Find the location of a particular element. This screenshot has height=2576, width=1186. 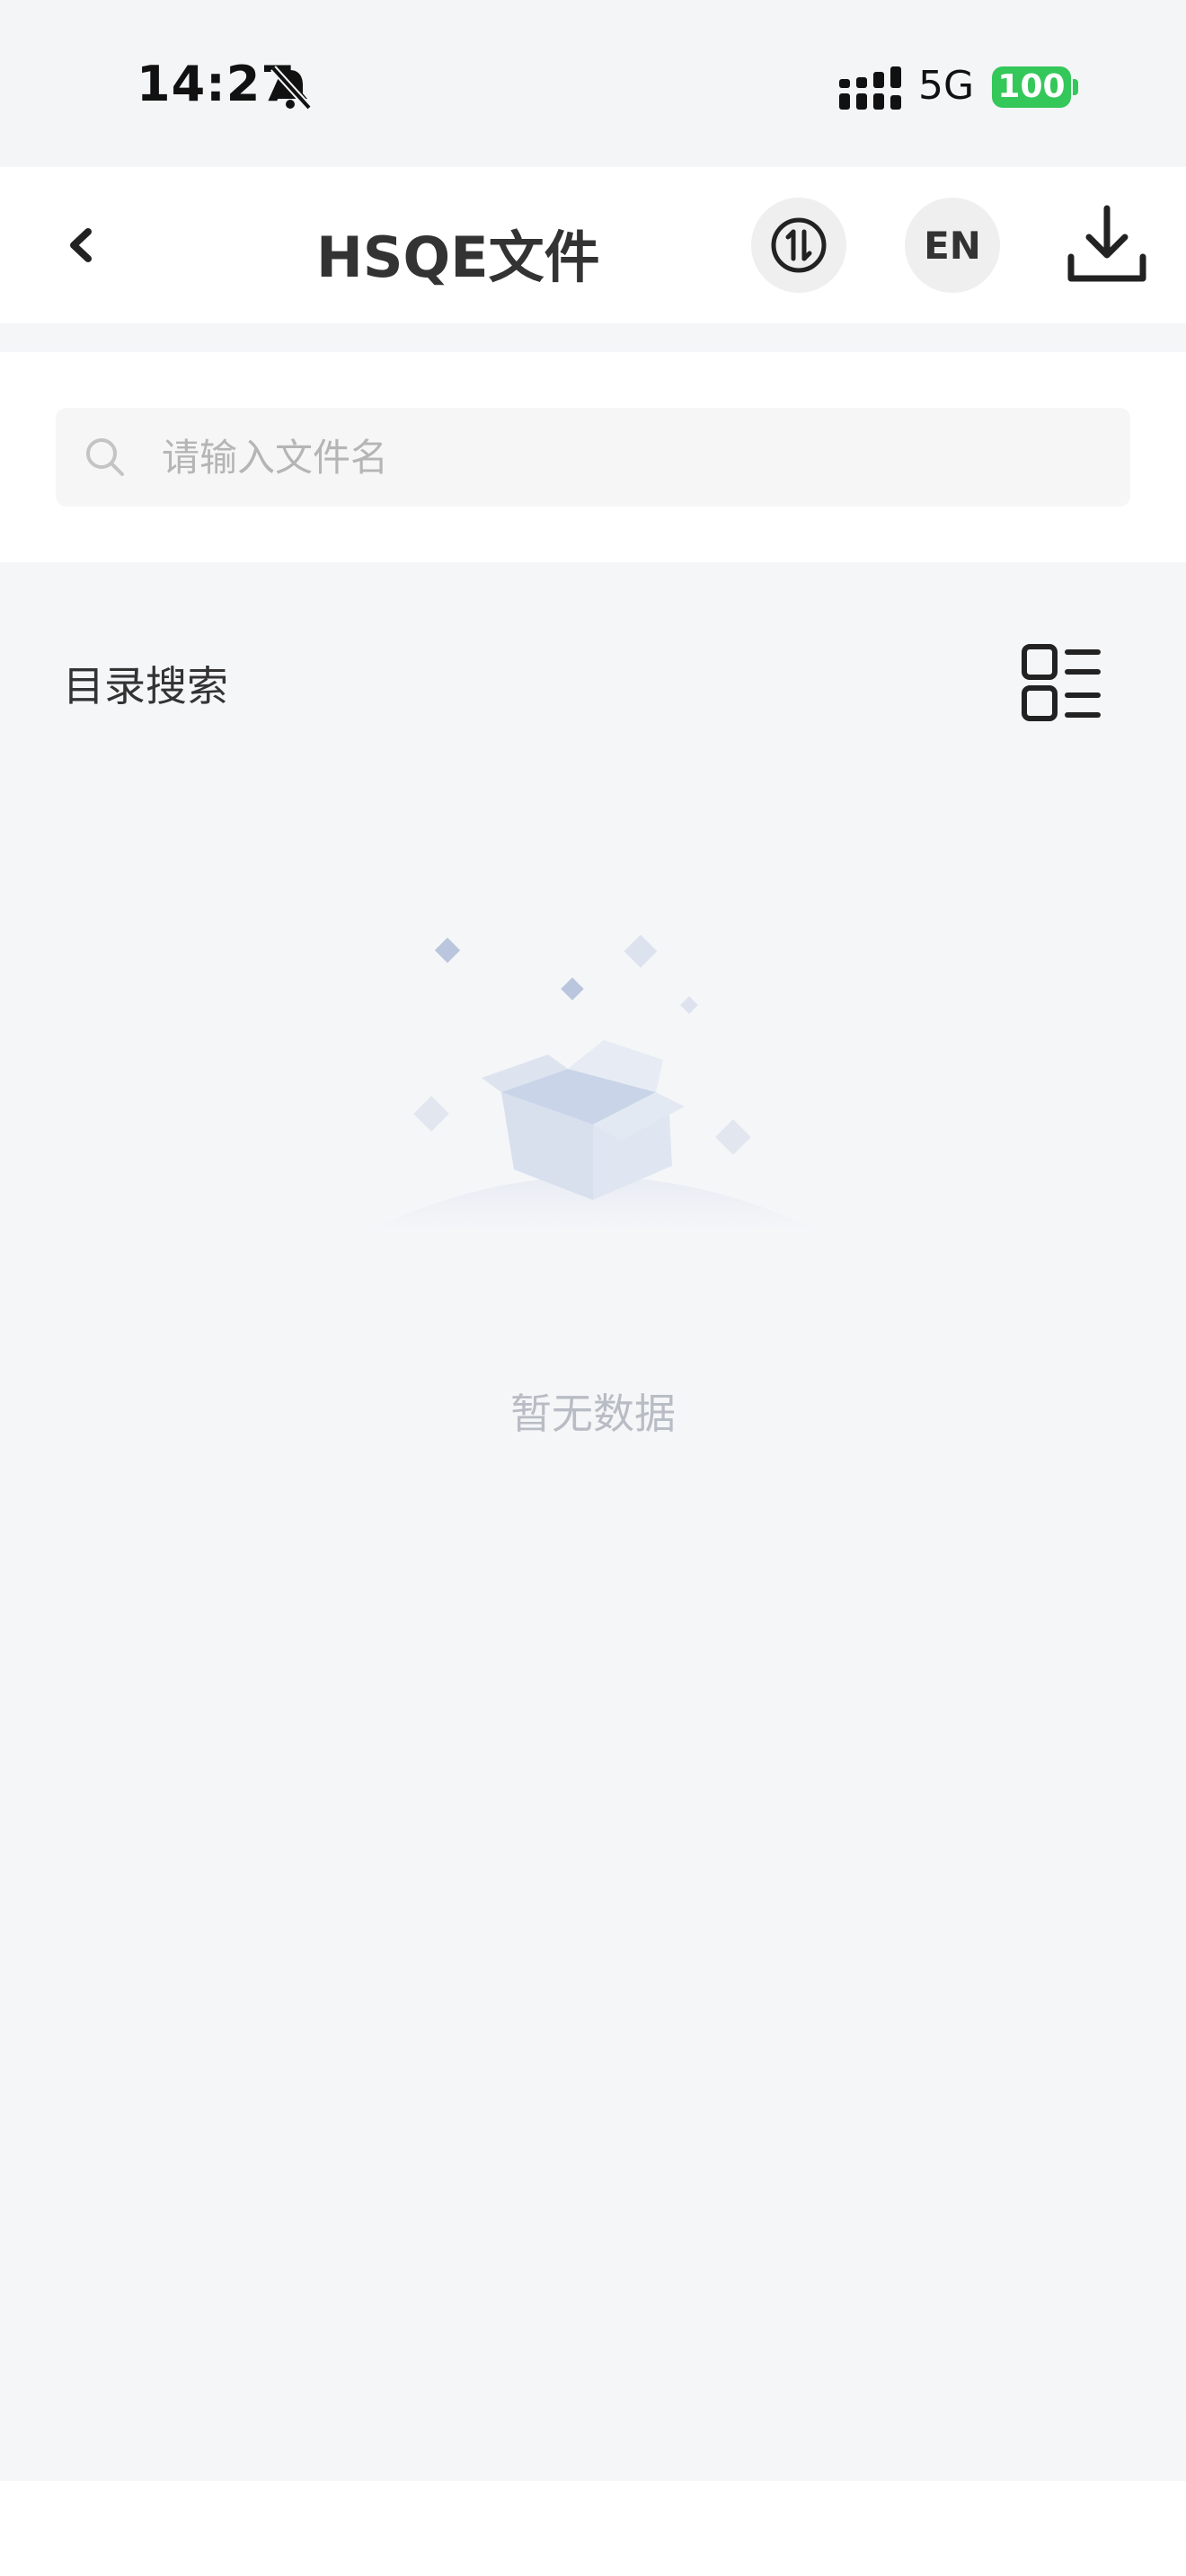

nav-bar: HSQE文件 EN is located at coordinates (593, 245).